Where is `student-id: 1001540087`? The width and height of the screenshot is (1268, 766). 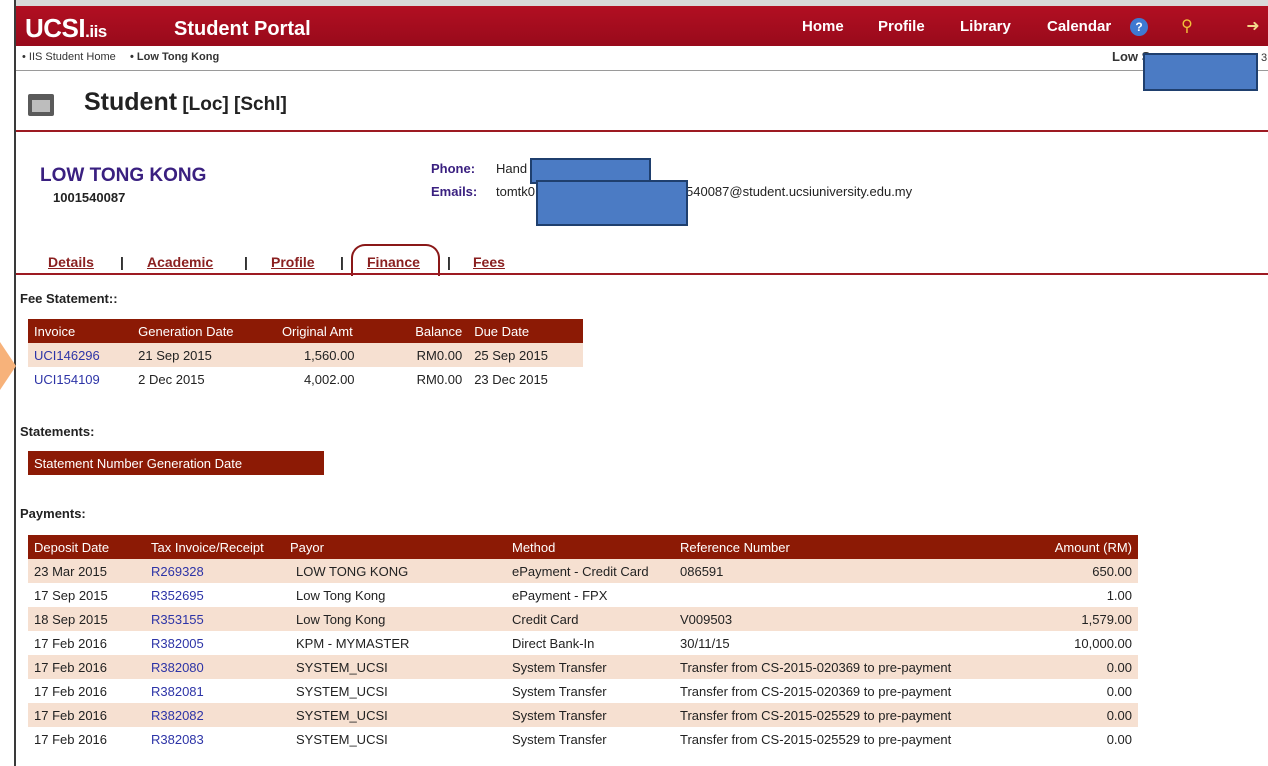 student-id: 1001540087 is located at coordinates (89, 197).